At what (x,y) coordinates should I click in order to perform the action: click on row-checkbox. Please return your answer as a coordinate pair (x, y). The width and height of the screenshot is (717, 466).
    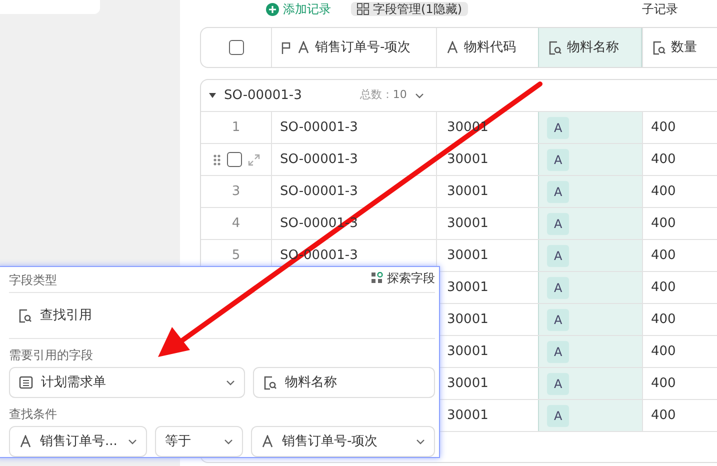
    Looking at the image, I should click on (234, 159).